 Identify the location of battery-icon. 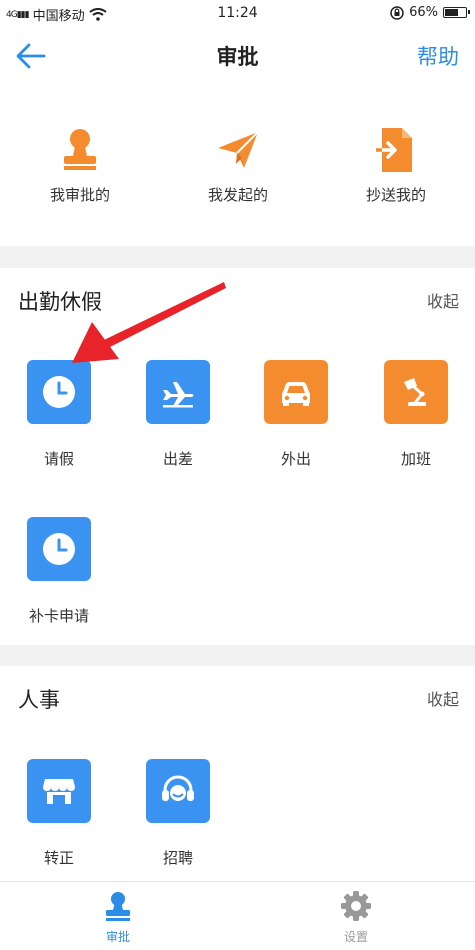
(456, 12).